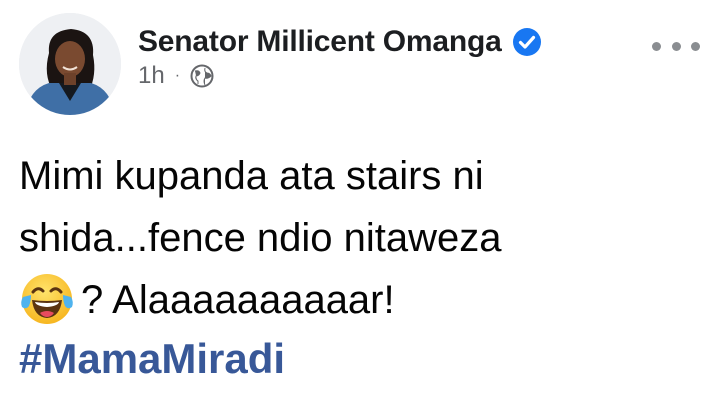 The image size is (720, 412). I want to click on post-text-line: ? Alaaaaaaaaaar!, so click(238, 300).